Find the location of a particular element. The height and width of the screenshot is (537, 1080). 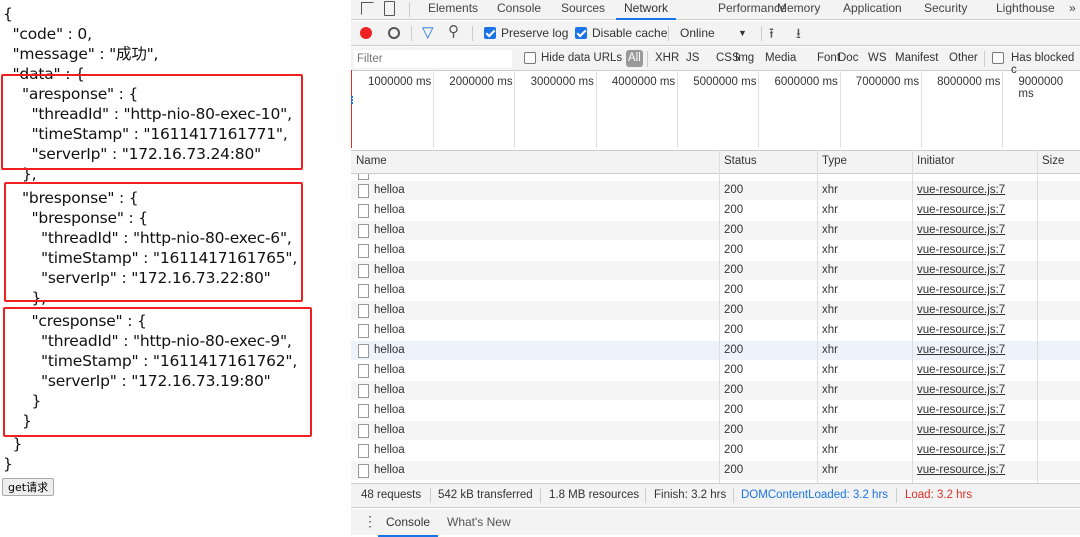

filter-type-other: Other is located at coordinates (963, 58).